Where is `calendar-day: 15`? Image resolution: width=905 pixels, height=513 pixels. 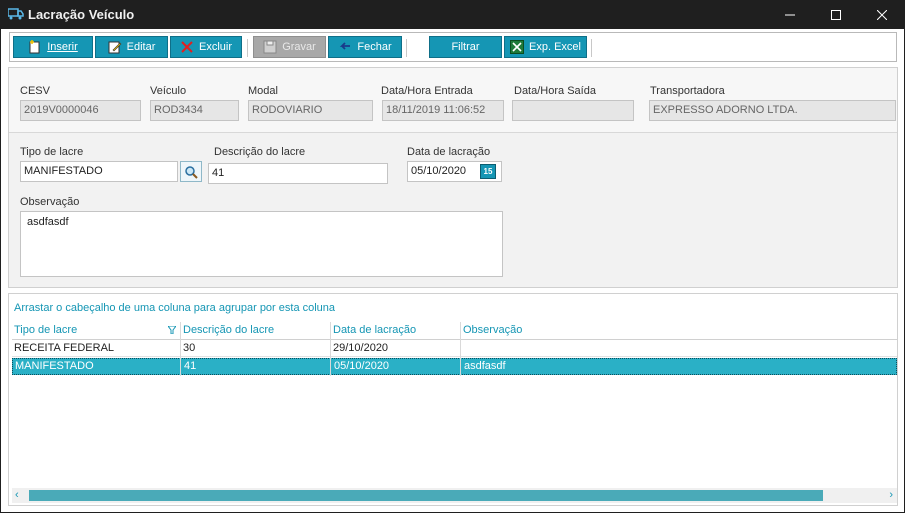 calendar-day: 15 is located at coordinates (488, 171).